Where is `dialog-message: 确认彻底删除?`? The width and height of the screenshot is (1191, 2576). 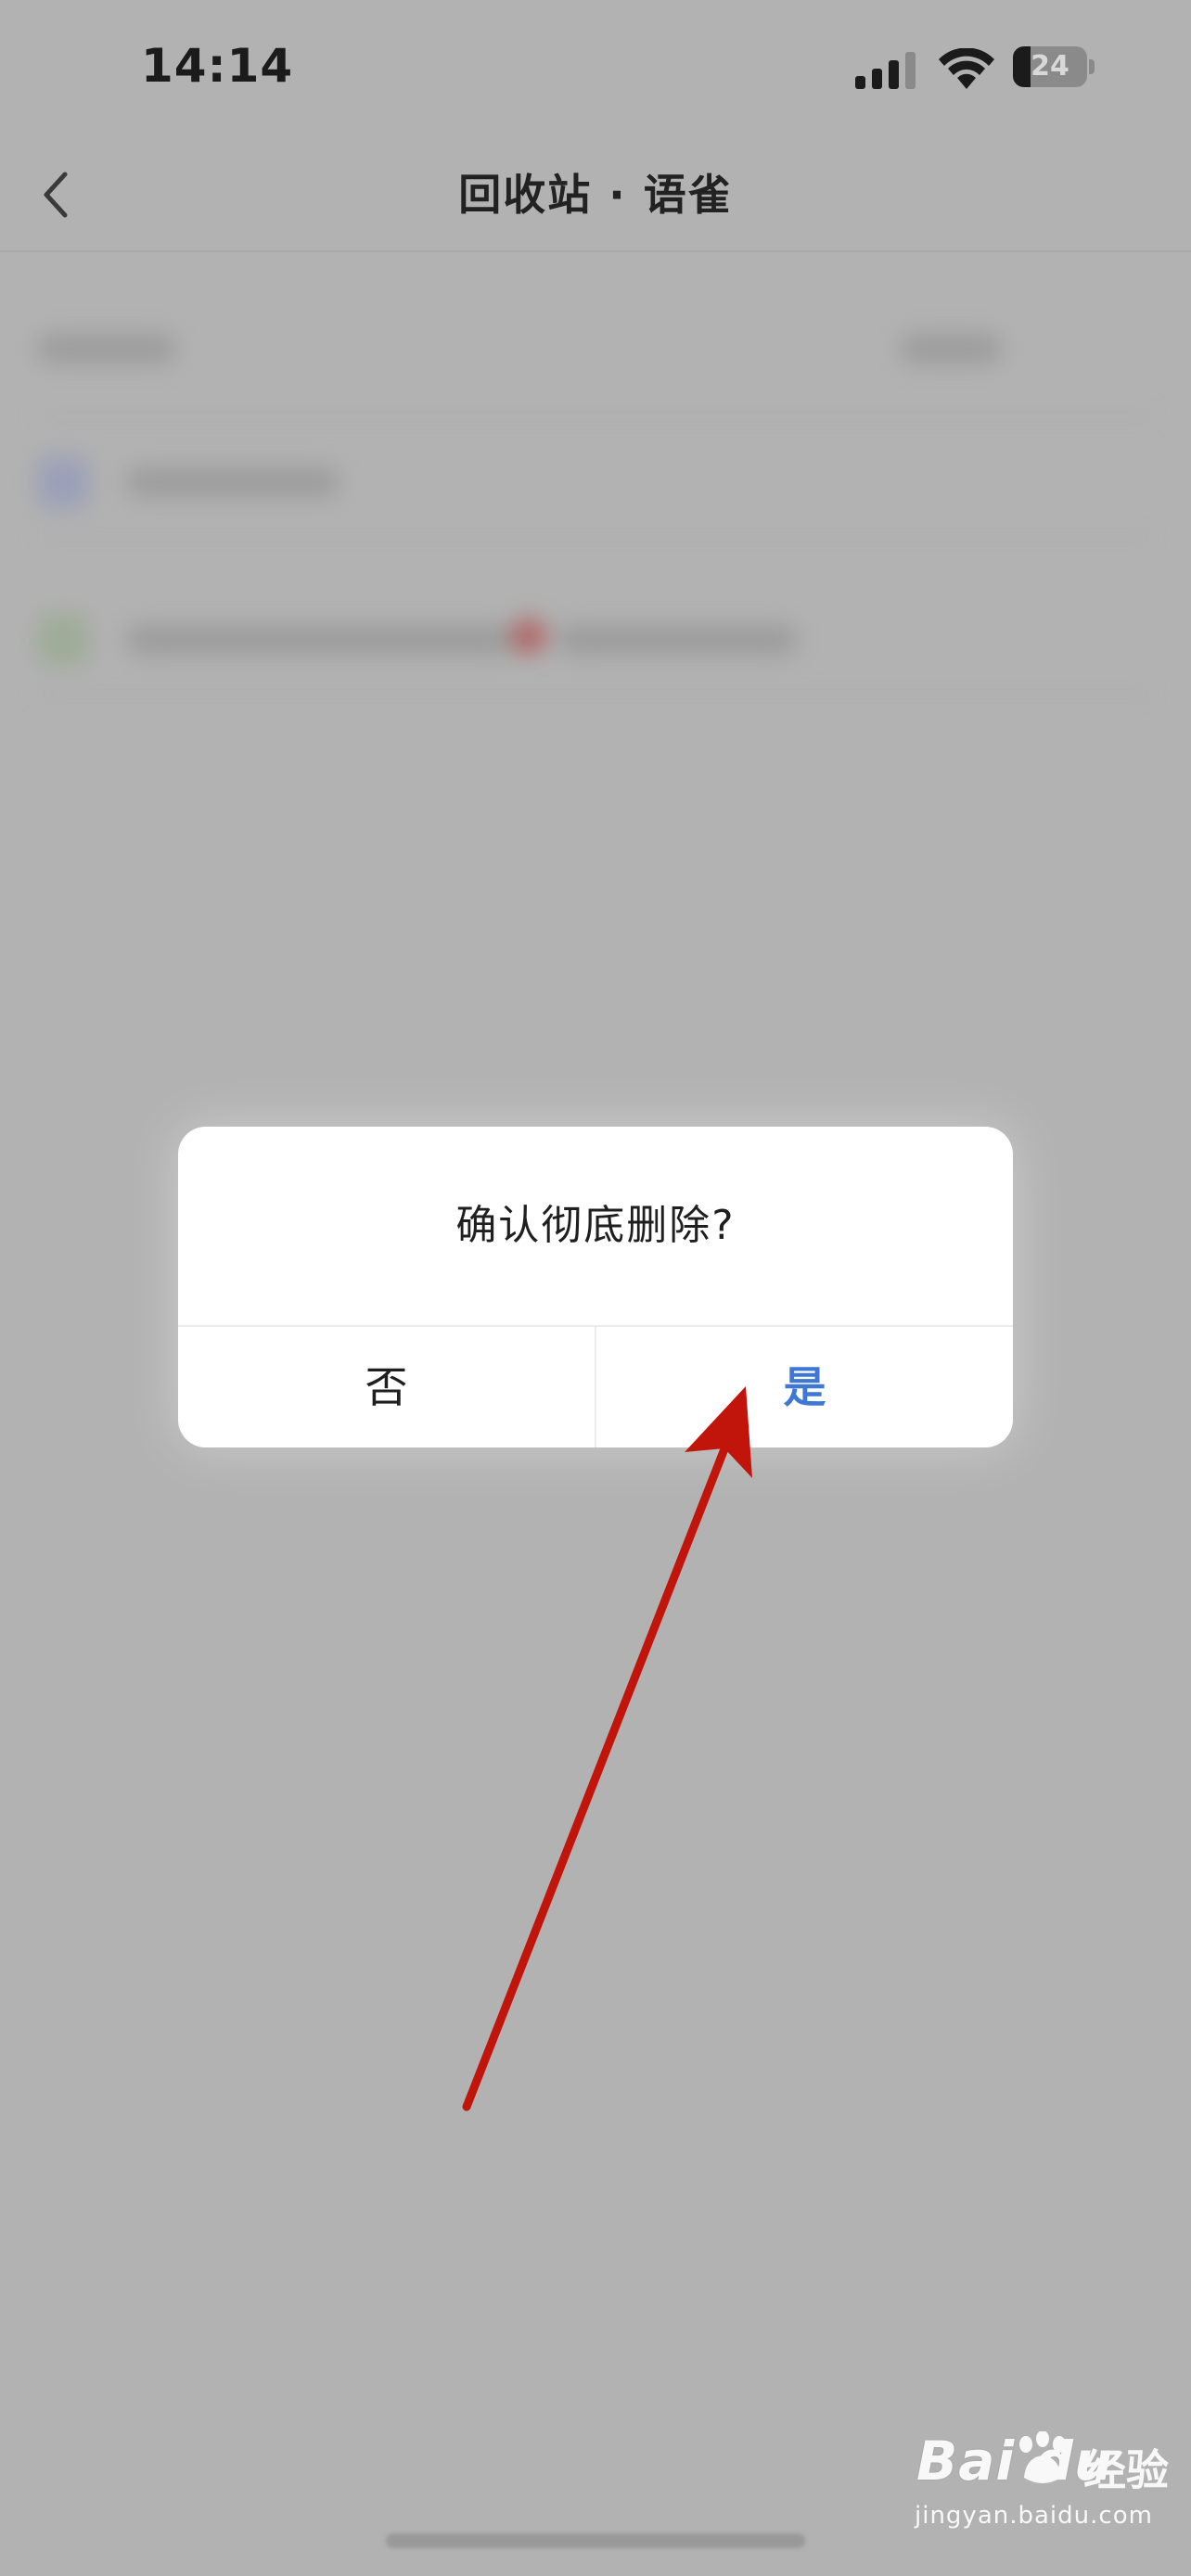
dialog-message: 确认彻底删除? is located at coordinates (595, 1225).